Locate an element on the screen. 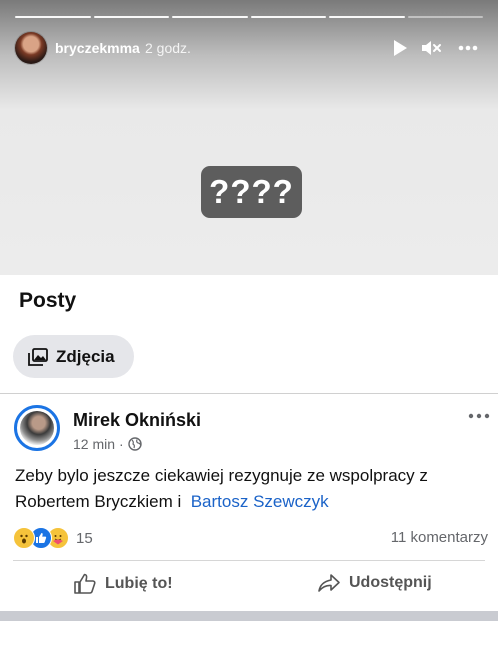 Image resolution: width=498 pixels, height=656 pixels. post-time: 12 min is located at coordinates (94, 444).